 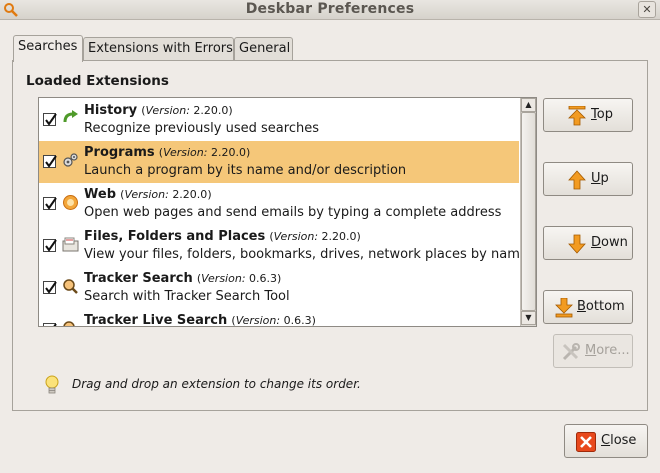 What do you see at coordinates (581, 306) in the screenshot?
I see `button-mnemonic: B` at bounding box center [581, 306].